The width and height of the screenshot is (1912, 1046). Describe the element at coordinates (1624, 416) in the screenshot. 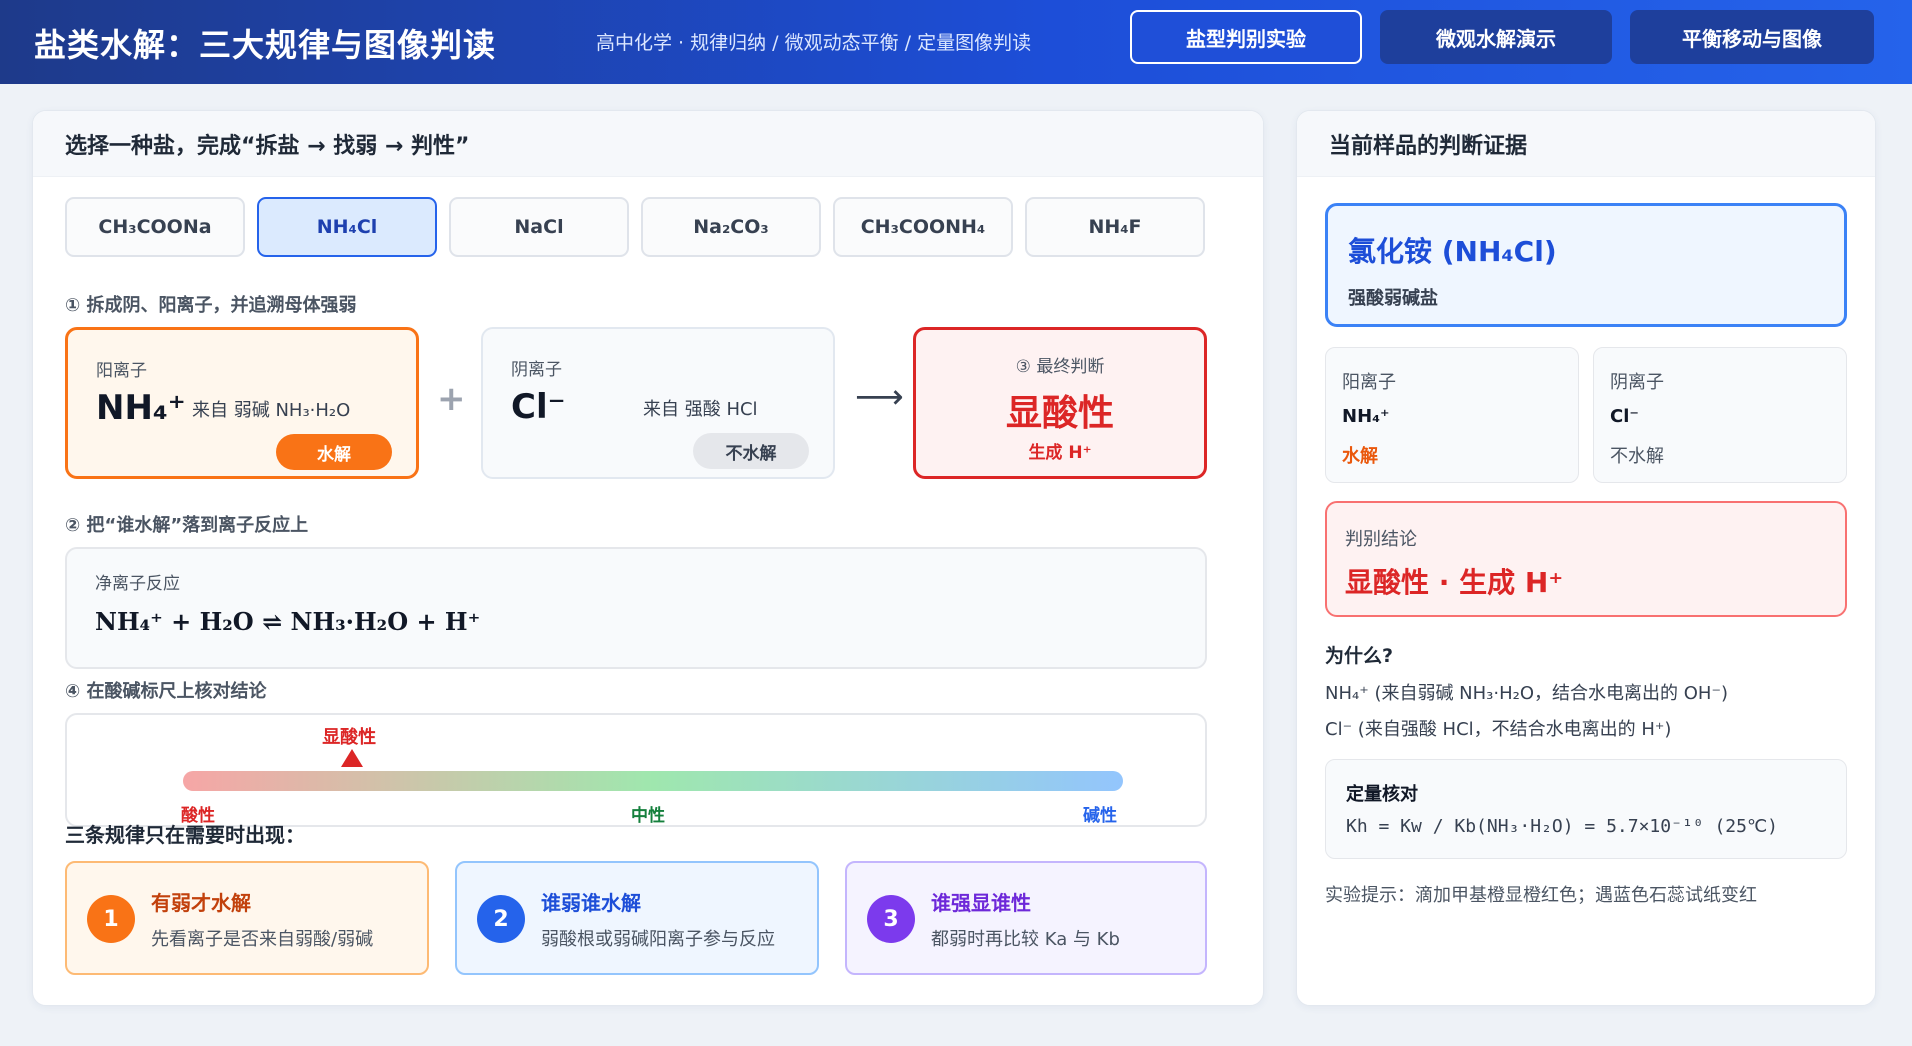

I see `evidence-anion-ion: Cl⁻` at that location.